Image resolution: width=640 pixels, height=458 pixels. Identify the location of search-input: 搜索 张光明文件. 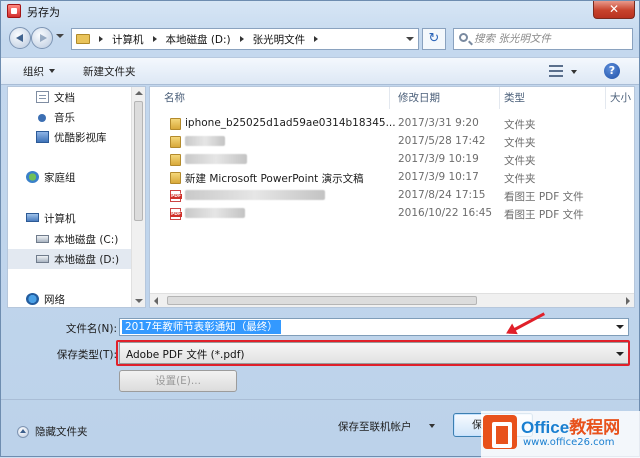
(543, 39).